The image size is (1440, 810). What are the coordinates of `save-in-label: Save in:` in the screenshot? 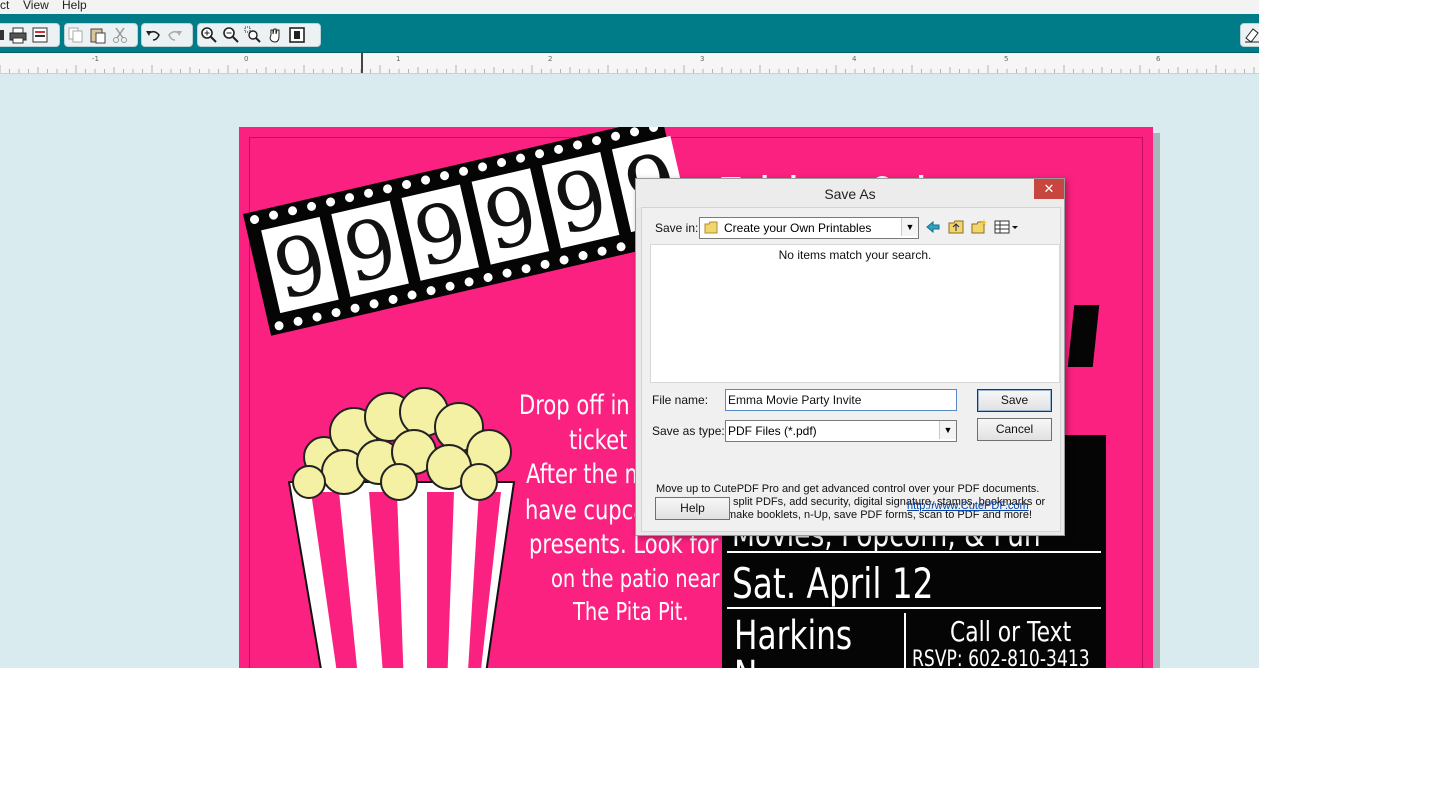 It's located at (677, 228).